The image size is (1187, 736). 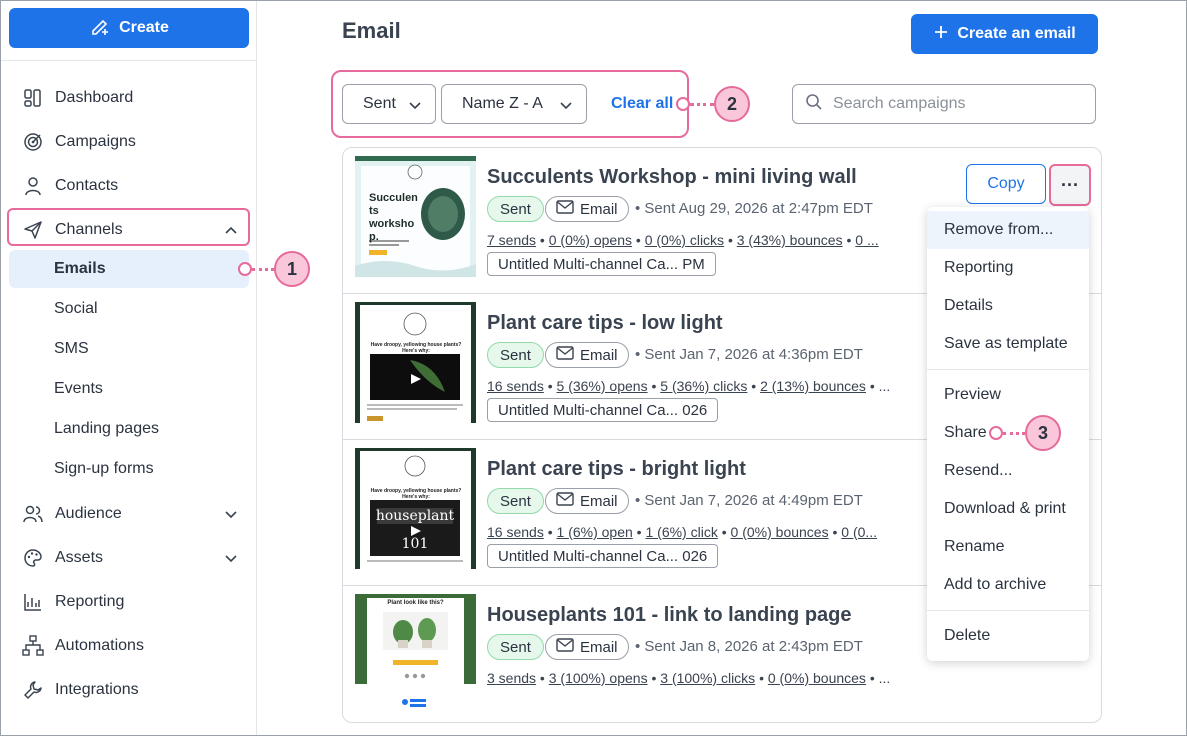 What do you see at coordinates (129, 690) in the screenshot?
I see `sidebar-item-integrations: Integrations` at bounding box center [129, 690].